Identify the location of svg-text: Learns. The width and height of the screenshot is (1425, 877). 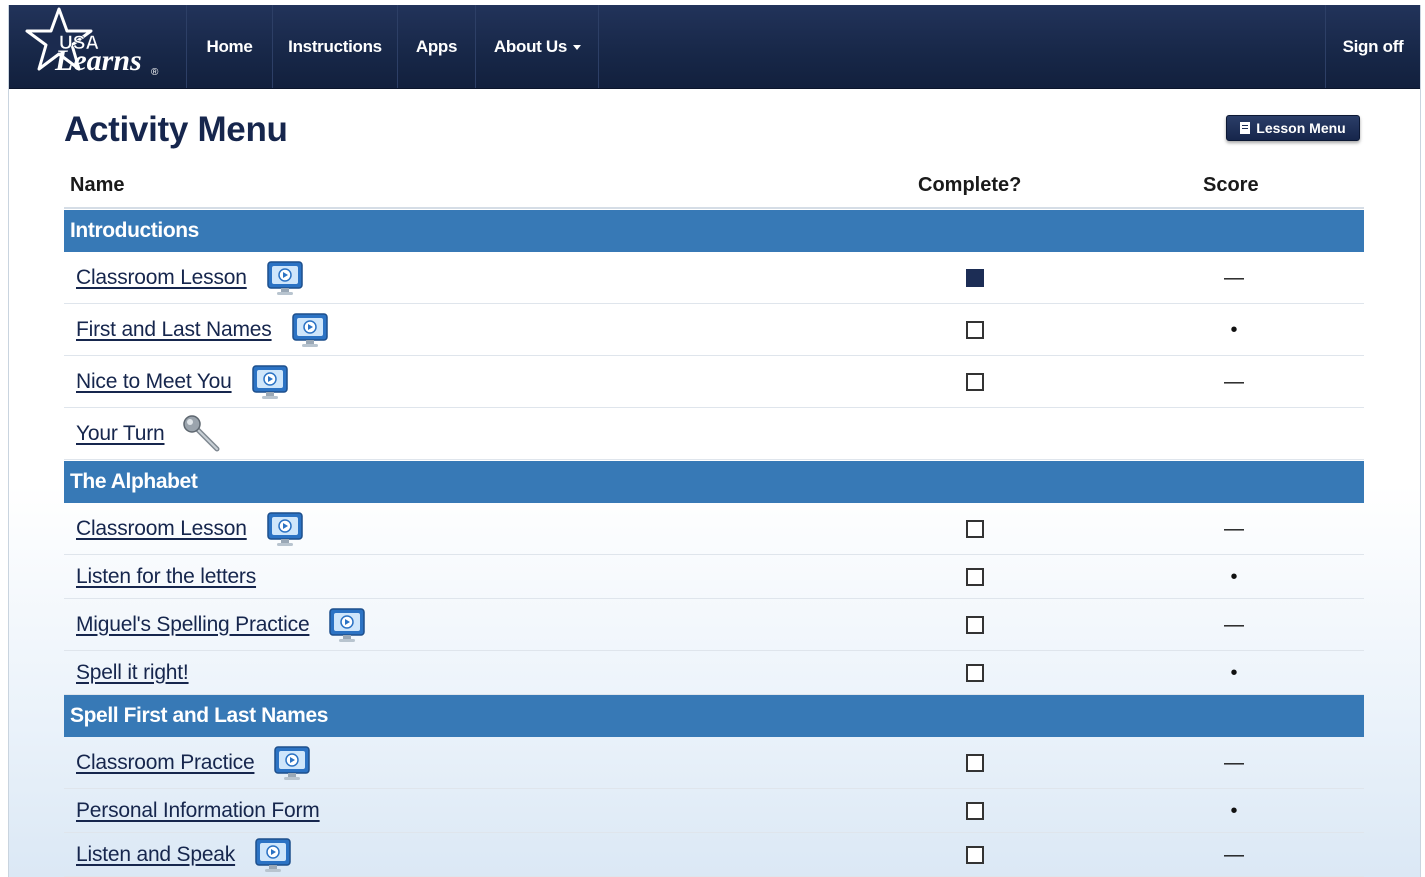
(98, 60).